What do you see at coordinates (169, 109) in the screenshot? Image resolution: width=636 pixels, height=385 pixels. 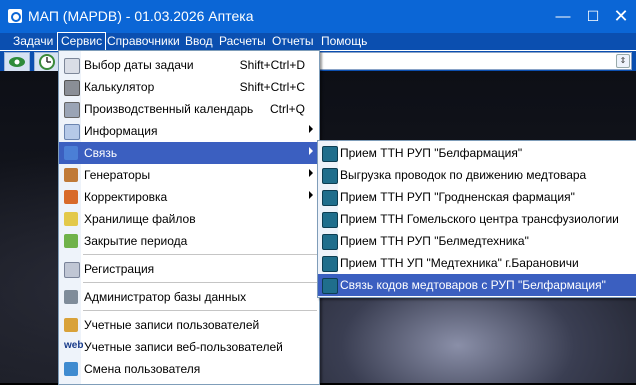 I see `menu-item-label: Производственный календарь` at bounding box center [169, 109].